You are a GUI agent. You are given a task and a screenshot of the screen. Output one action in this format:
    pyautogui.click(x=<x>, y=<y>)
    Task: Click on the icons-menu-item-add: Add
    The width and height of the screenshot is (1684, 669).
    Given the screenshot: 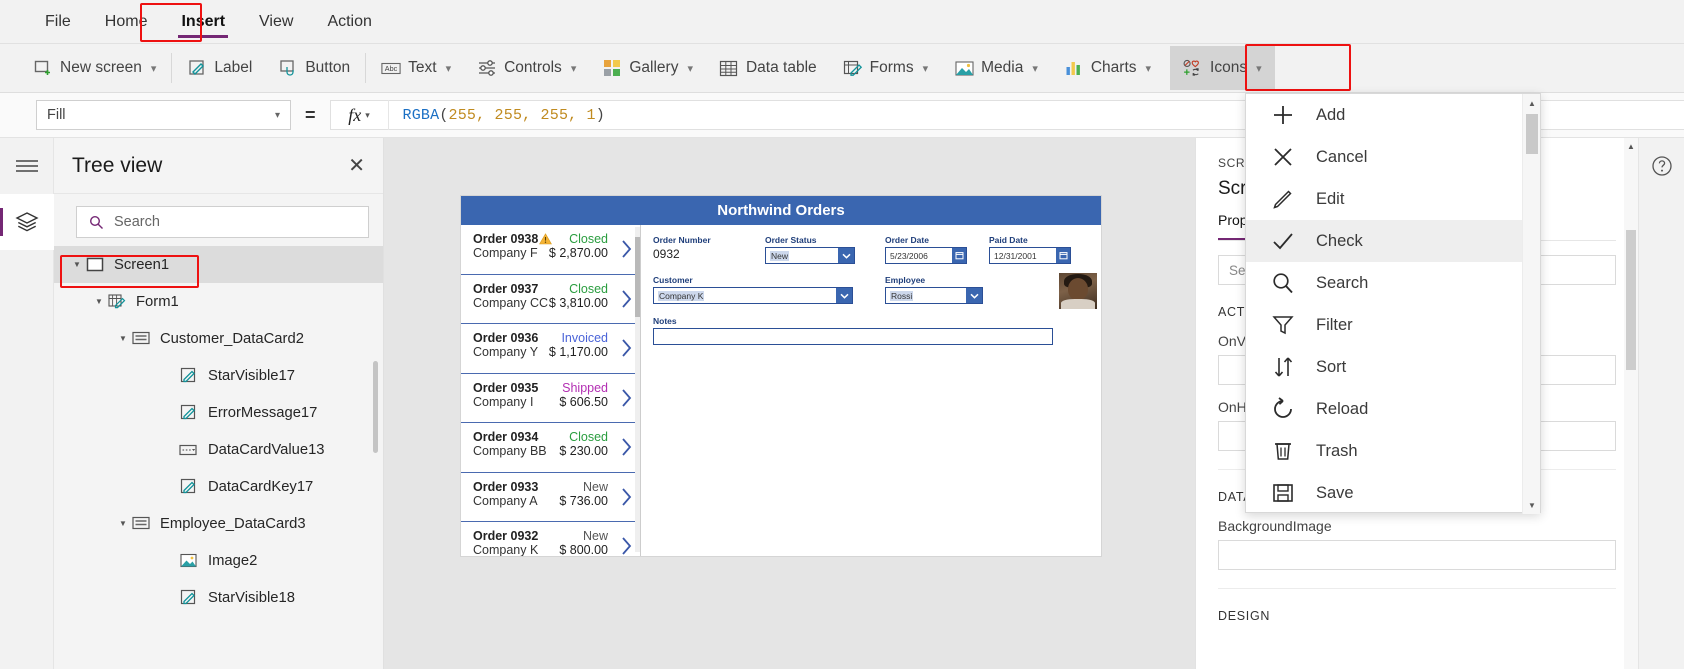 What is the action you would take?
    pyautogui.click(x=1385, y=115)
    